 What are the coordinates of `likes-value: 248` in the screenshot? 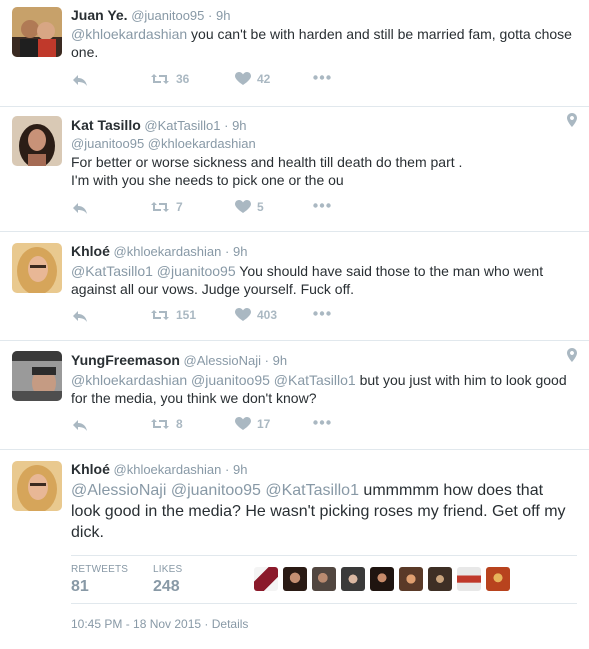 It's located at (166, 586).